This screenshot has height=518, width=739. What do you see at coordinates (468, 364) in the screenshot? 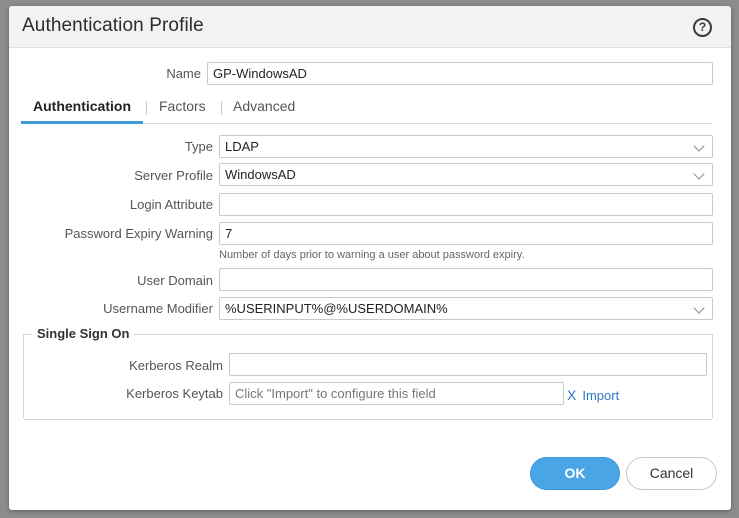
I see `kerberos-realm-field` at bounding box center [468, 364].